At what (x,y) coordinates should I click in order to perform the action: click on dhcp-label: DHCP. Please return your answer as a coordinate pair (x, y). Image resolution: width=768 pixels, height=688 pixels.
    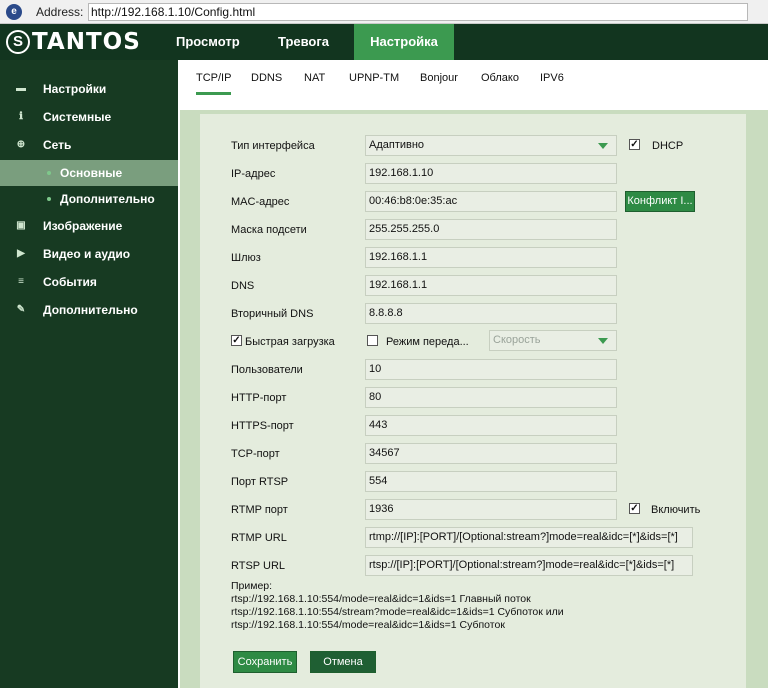
    Looking at the image, I should click on (668, 146).